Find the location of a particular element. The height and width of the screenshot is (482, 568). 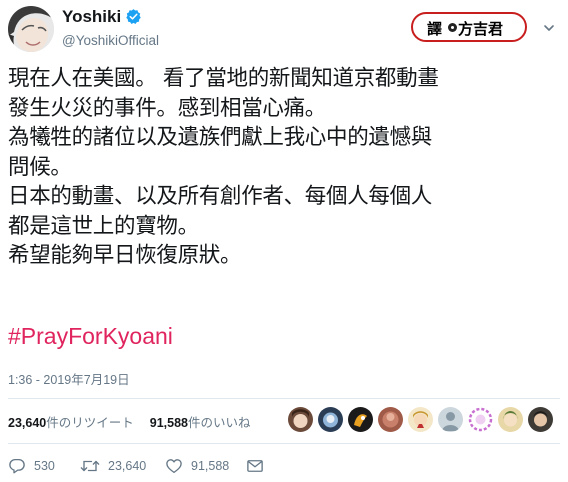

likes-label: 件のいいね is located at coordinates (219, 423).